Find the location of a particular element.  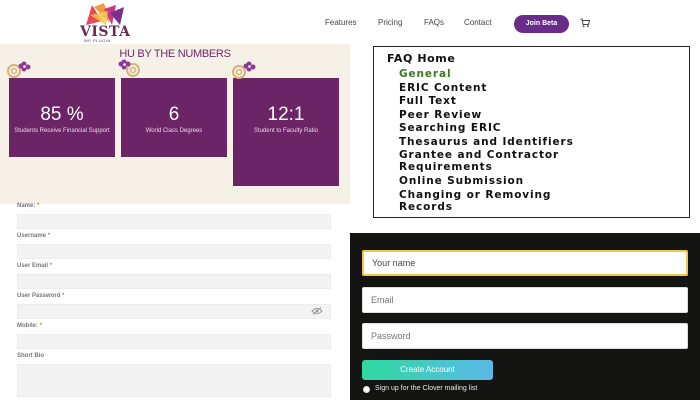

short-bio-label: Short Bio is located at coordinates (30, 356).